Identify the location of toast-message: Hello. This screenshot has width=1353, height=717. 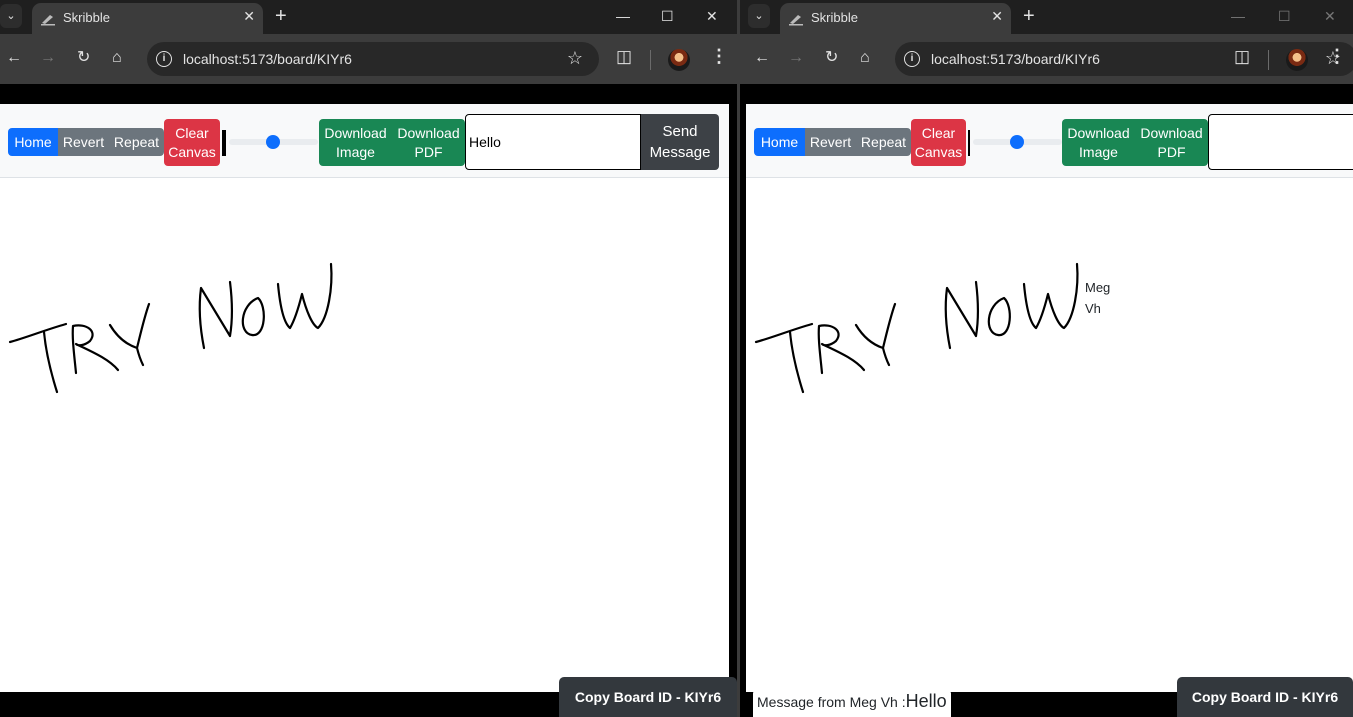
(926, 701).